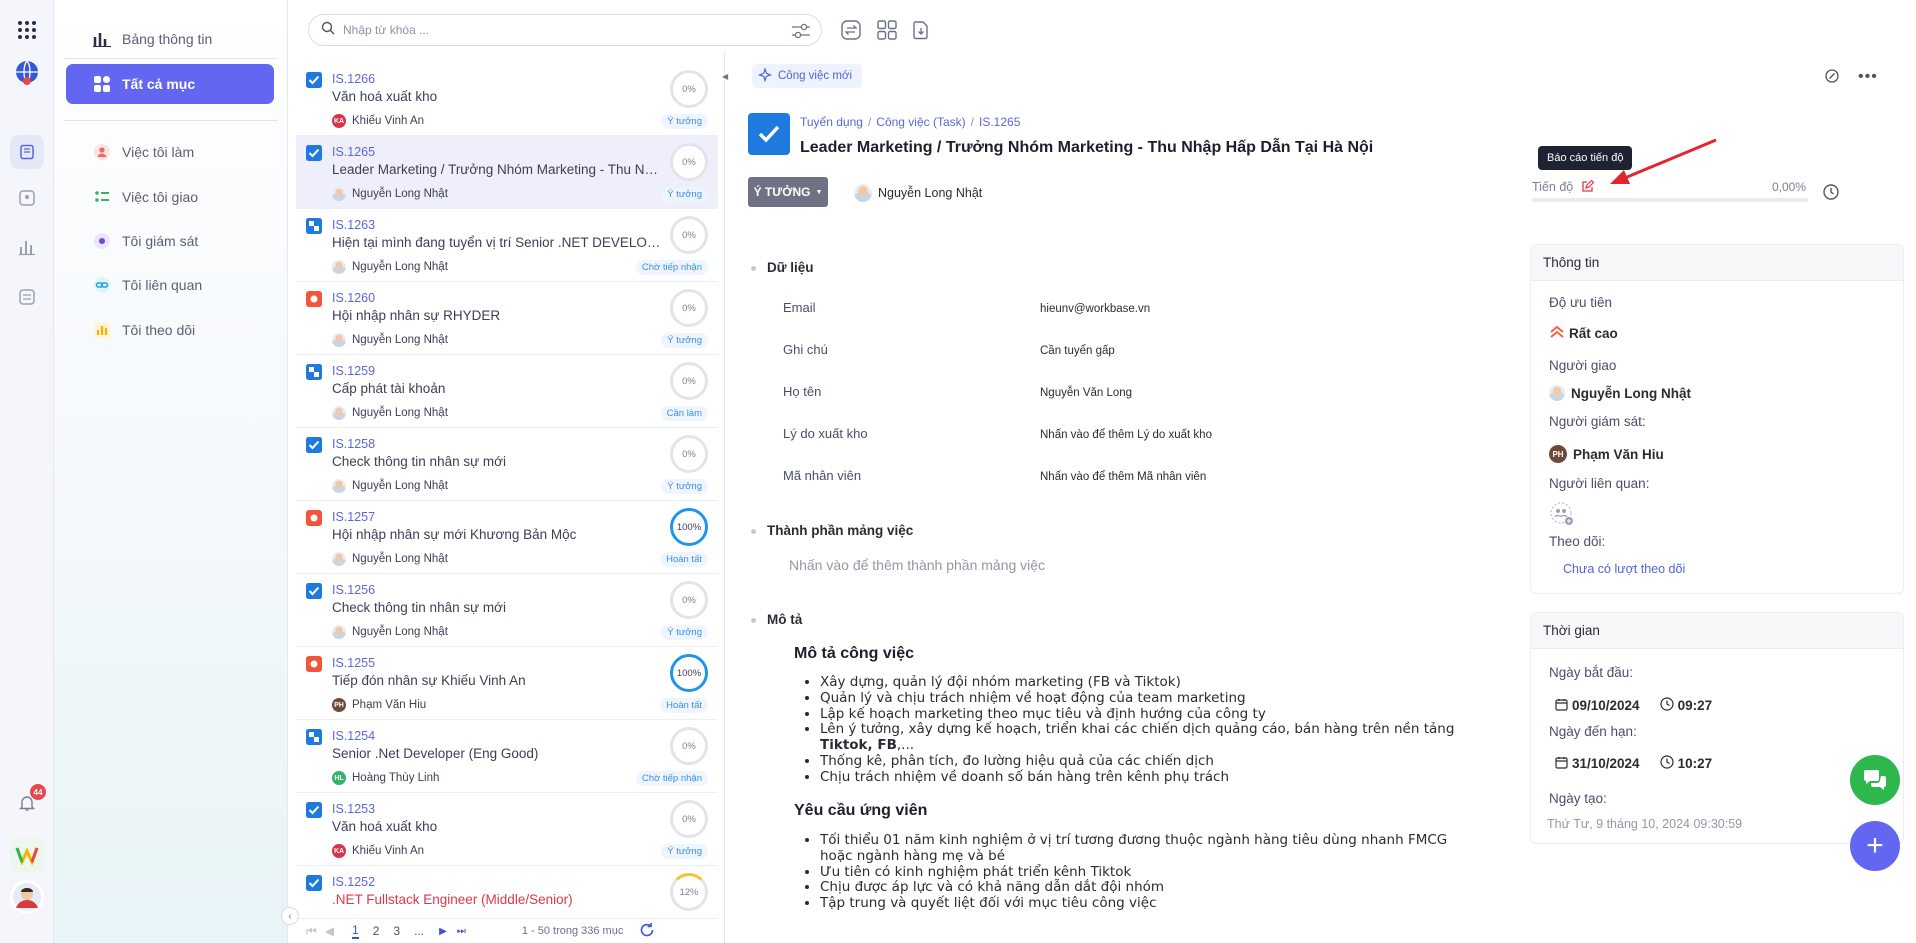 The image size is (1916, 943). I want to click on task-title: .NET Fullstack Engineer (Middle/Senior), so click(497, 899).